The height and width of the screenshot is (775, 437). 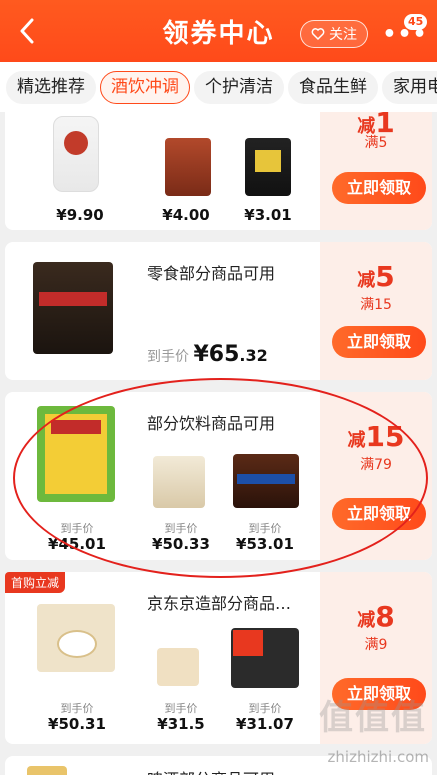 I want to click on liquor-bottle-image, so click(x=76, y=154).